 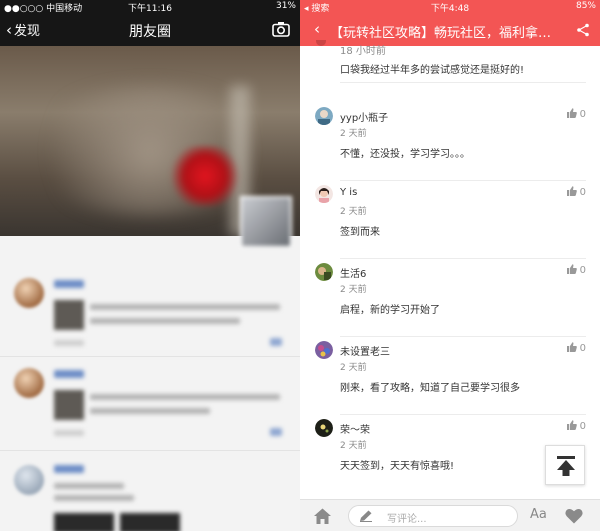 What do you see at coordinates (285, 6) in the screenshot?
I see `battery-label: 31%` at bounding box center [285, 6].